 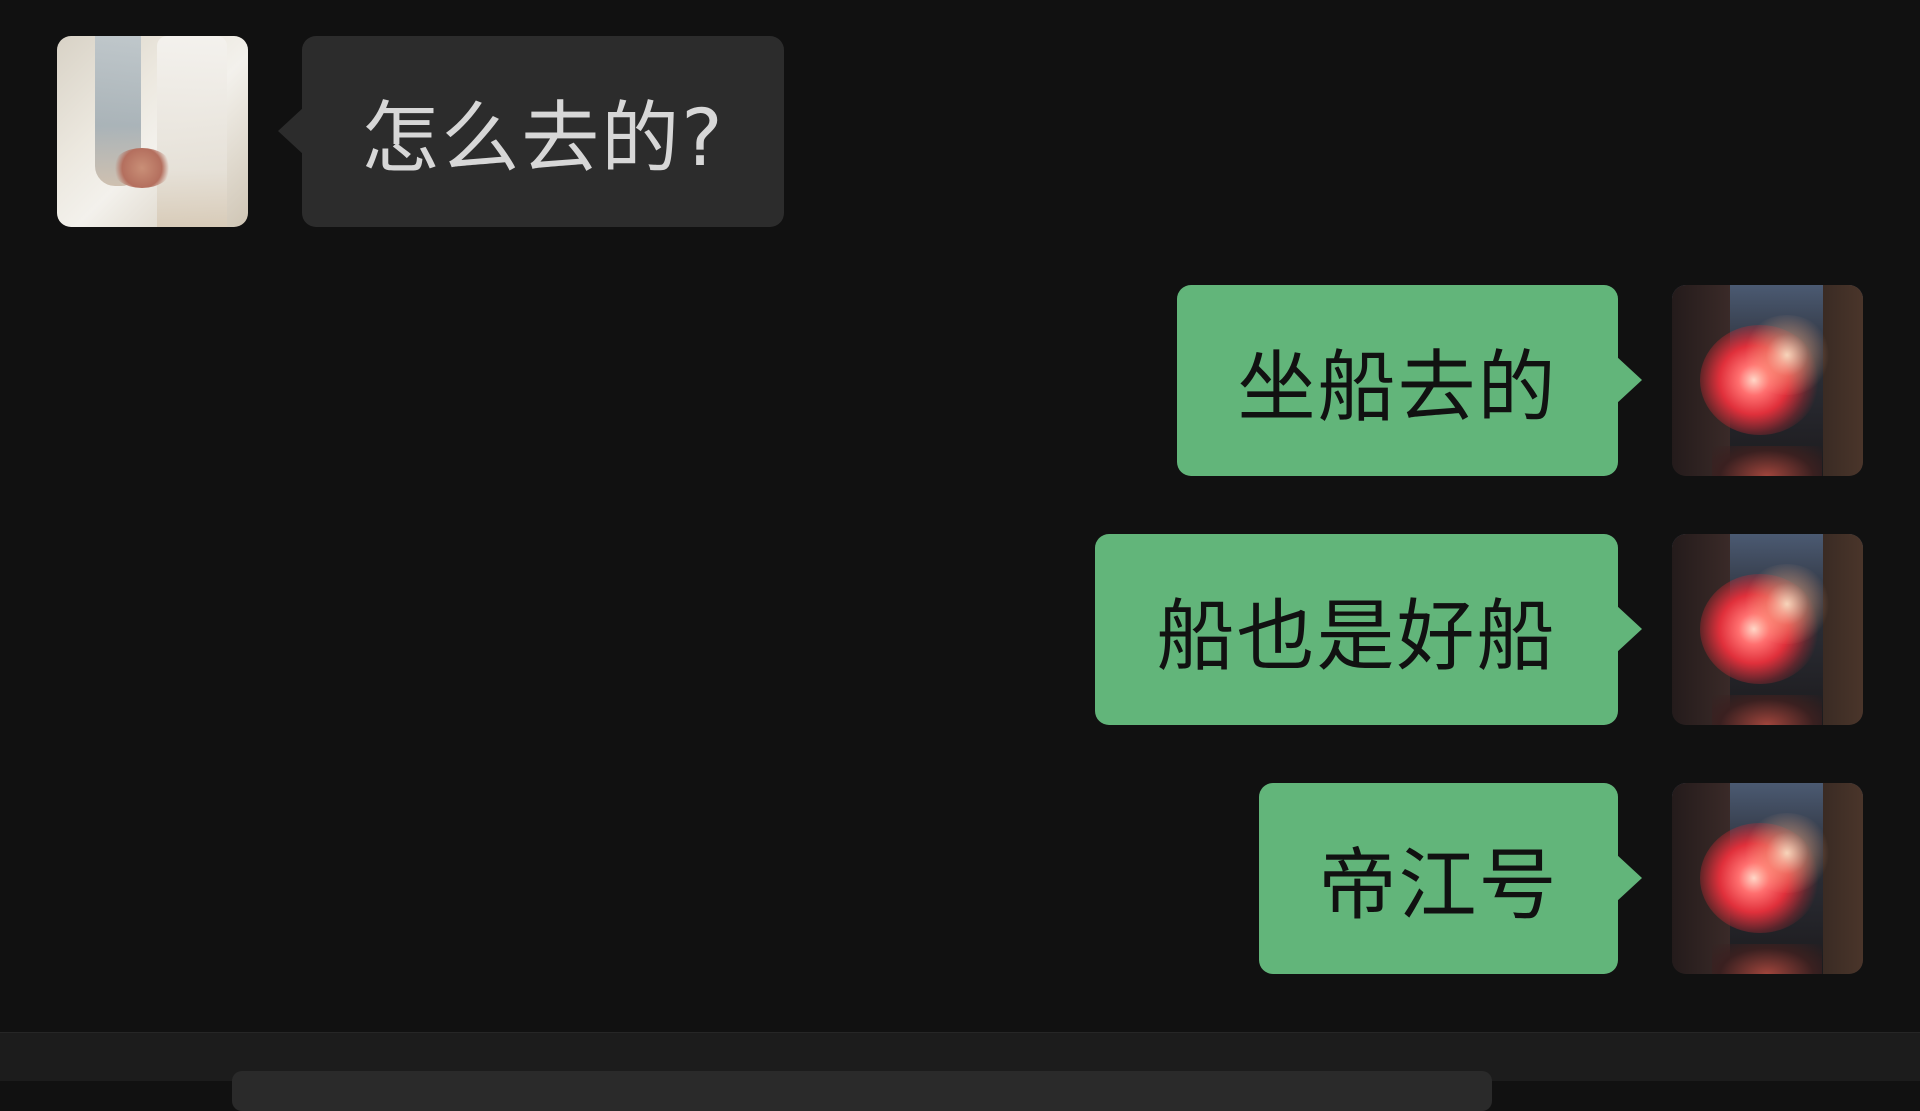 What do you see at coordinates (1356, 636) in the screenshot?
I see `message-text: 船也是好船` at bounding box center [1356, 636].